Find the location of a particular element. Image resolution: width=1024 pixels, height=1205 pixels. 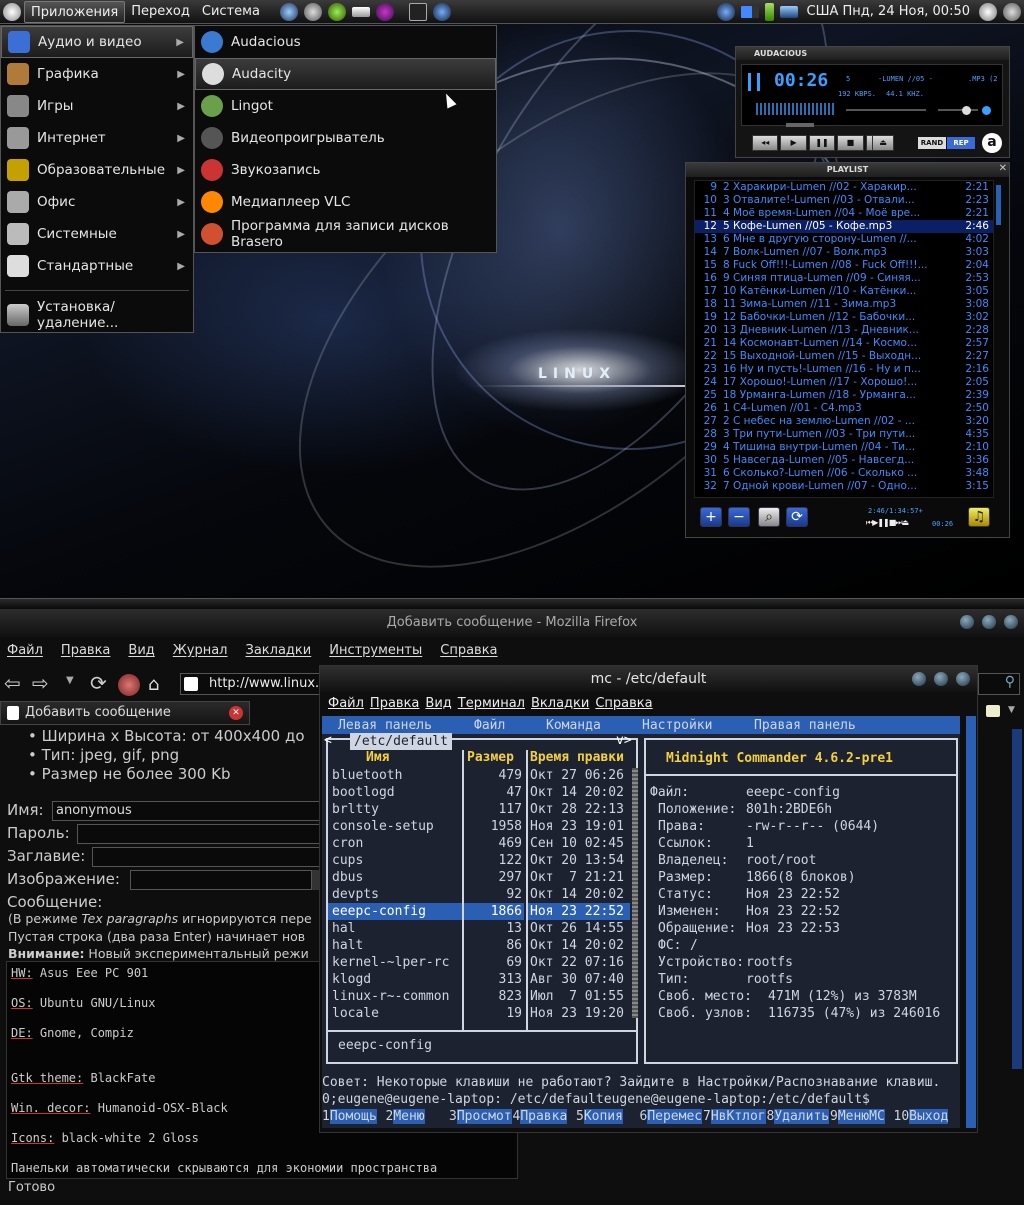

user-switcher-icon is located at coordinates (988, 11).